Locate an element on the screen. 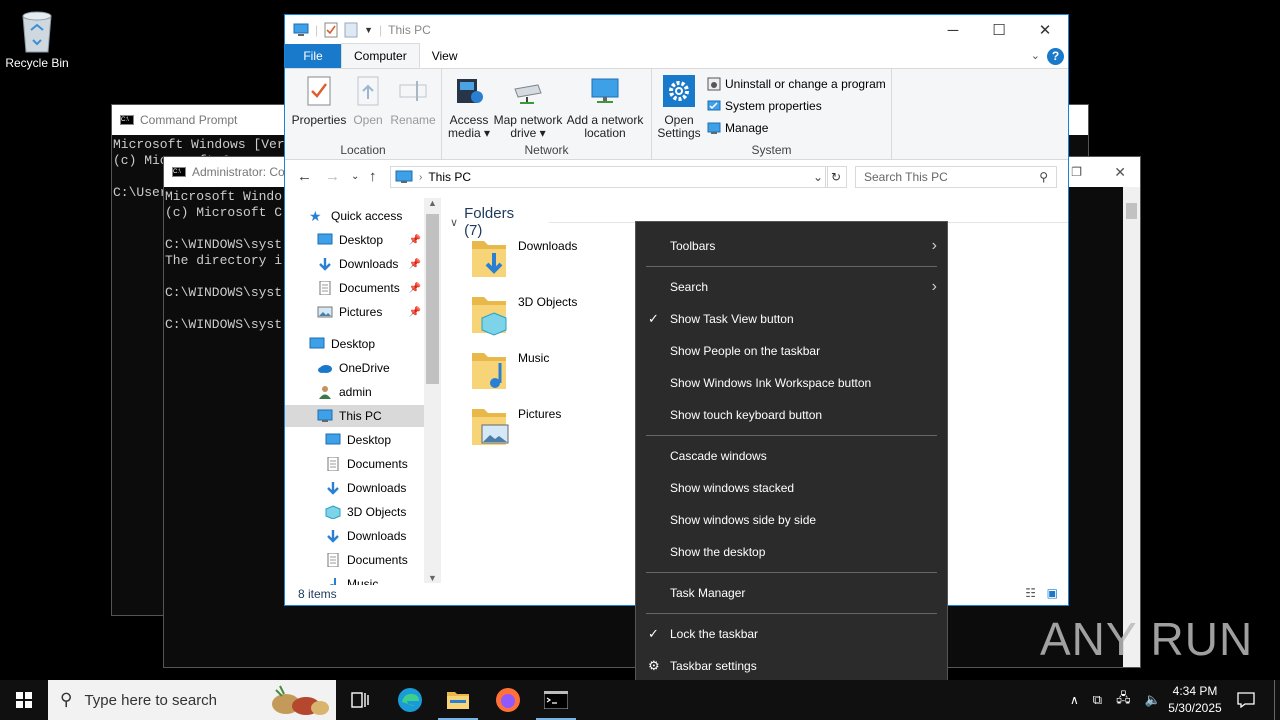  device-icon: ⧉ is located at coordinates (1097, 700).